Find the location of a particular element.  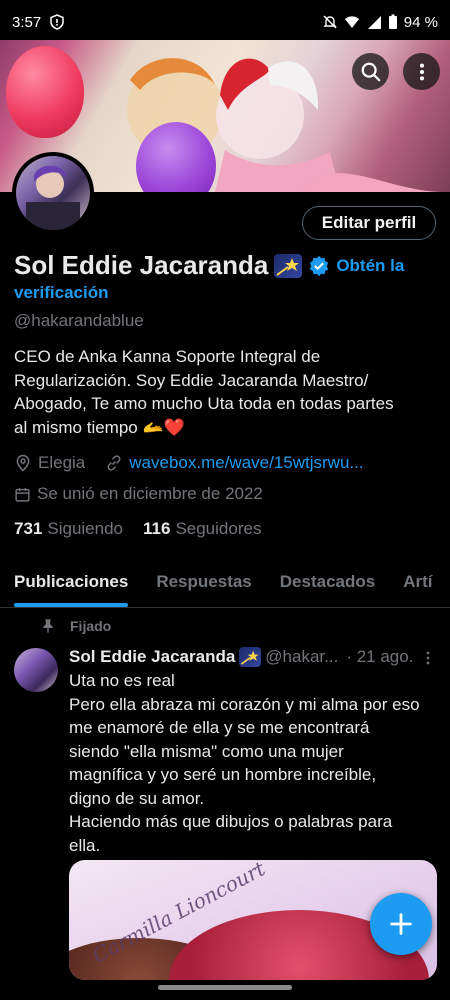

tab-destacados: Destacados is located at coordinates (327, 583).